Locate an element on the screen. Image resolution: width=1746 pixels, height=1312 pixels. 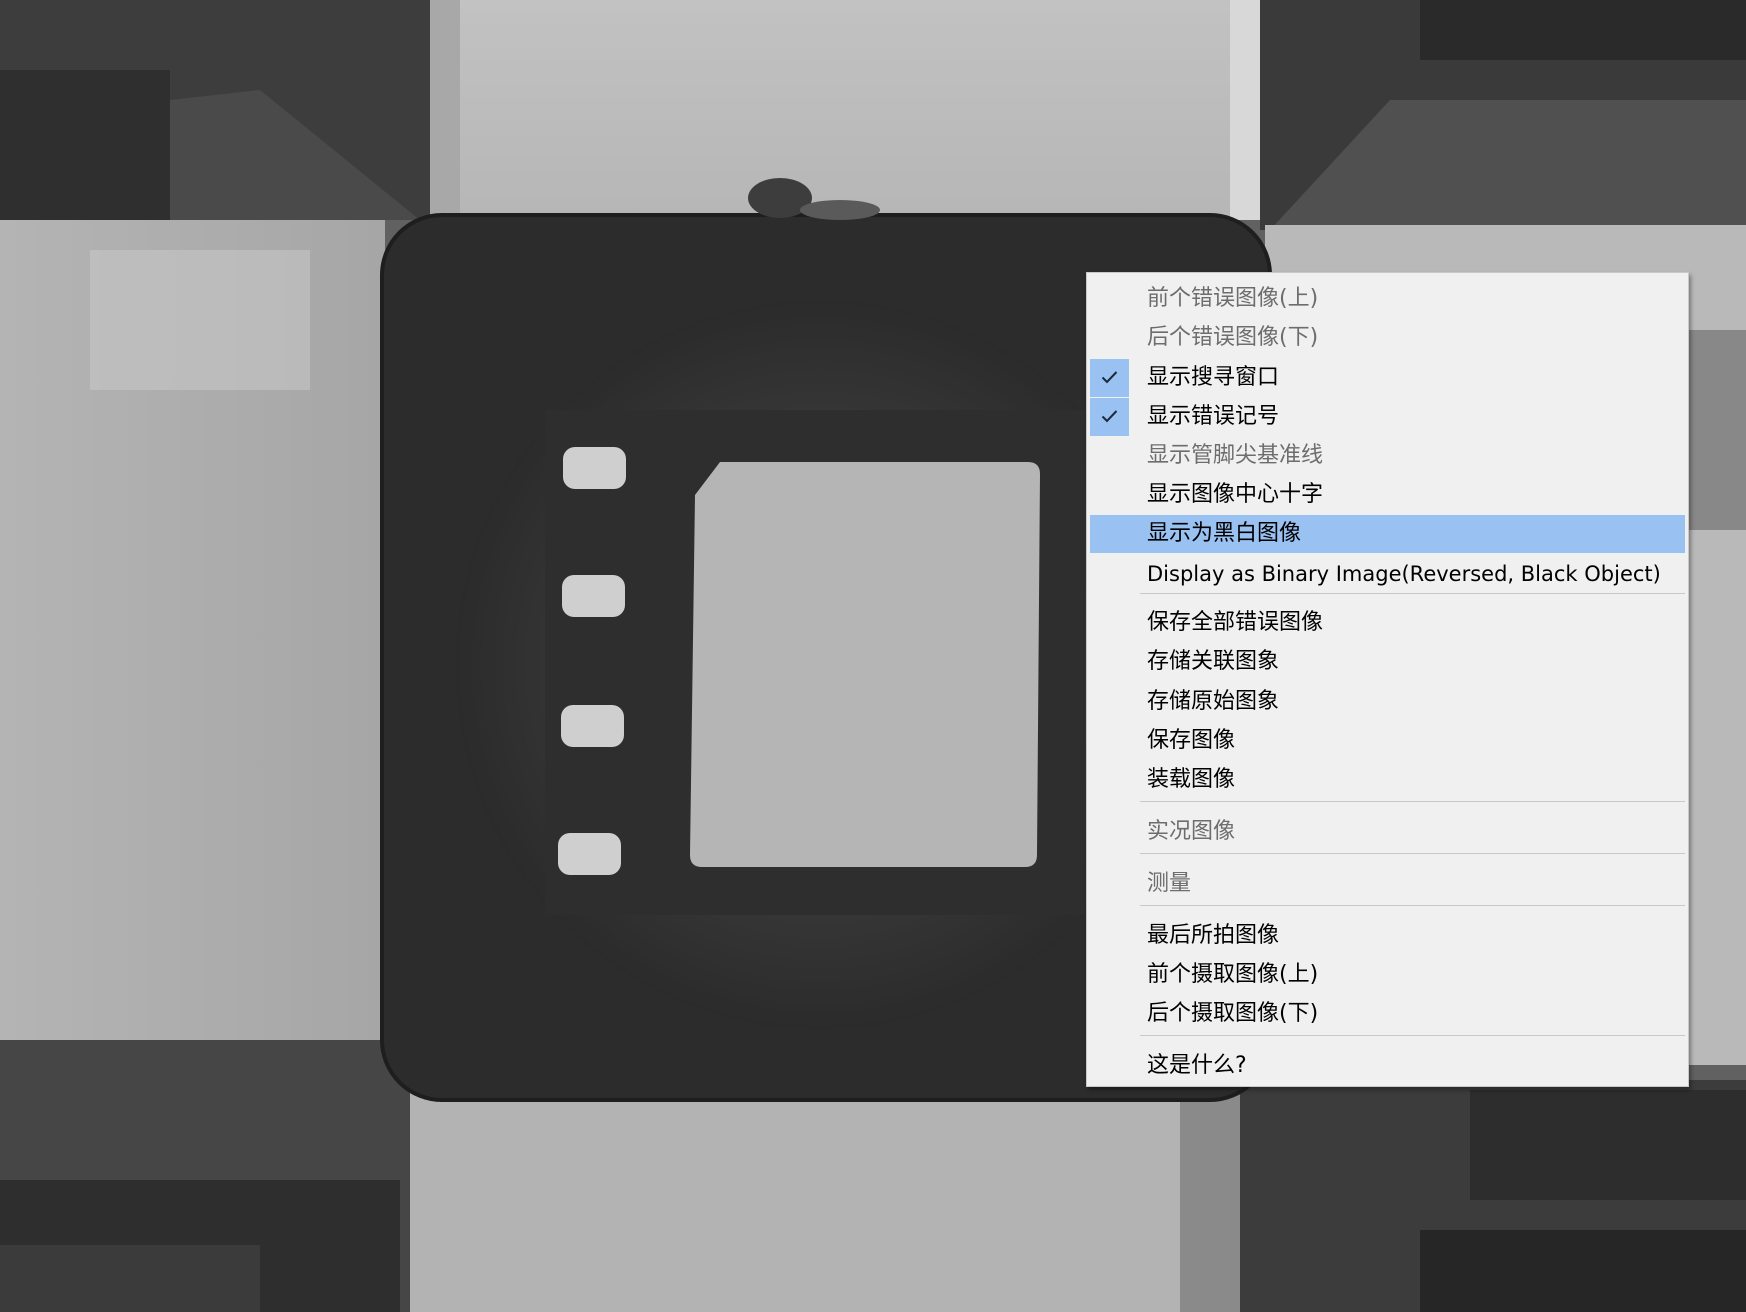
menu-item-whats-this: 这是什么? is located at coordinates (1387, 1066).